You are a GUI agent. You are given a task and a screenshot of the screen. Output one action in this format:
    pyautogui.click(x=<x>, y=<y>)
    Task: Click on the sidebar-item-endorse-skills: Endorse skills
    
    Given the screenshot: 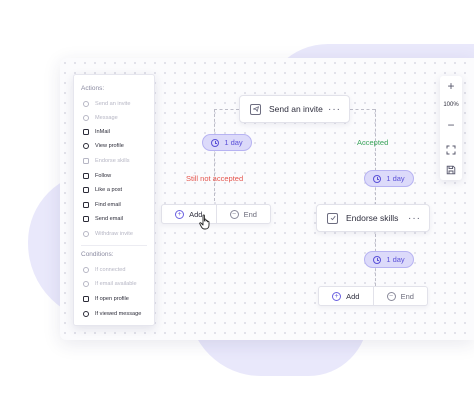 What is the action you would take?
    pyautogui.click(x=106, y=161)
    